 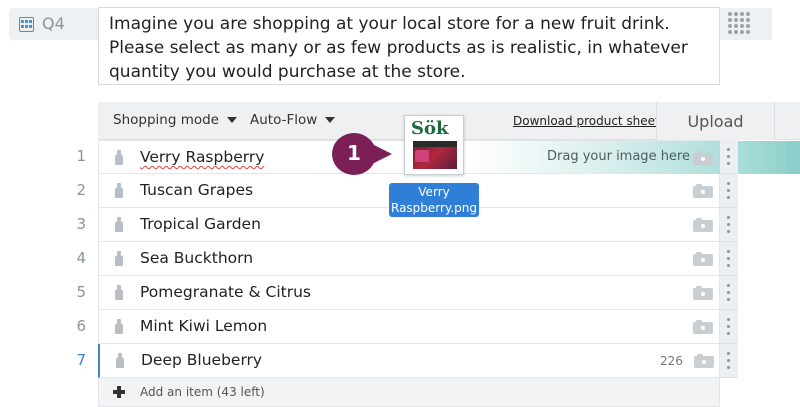 What do you see at coordinates (434, 145) in the screenshot?
I see `dragged-image-thumbnail: Sök` at bounding box center [434, 145].